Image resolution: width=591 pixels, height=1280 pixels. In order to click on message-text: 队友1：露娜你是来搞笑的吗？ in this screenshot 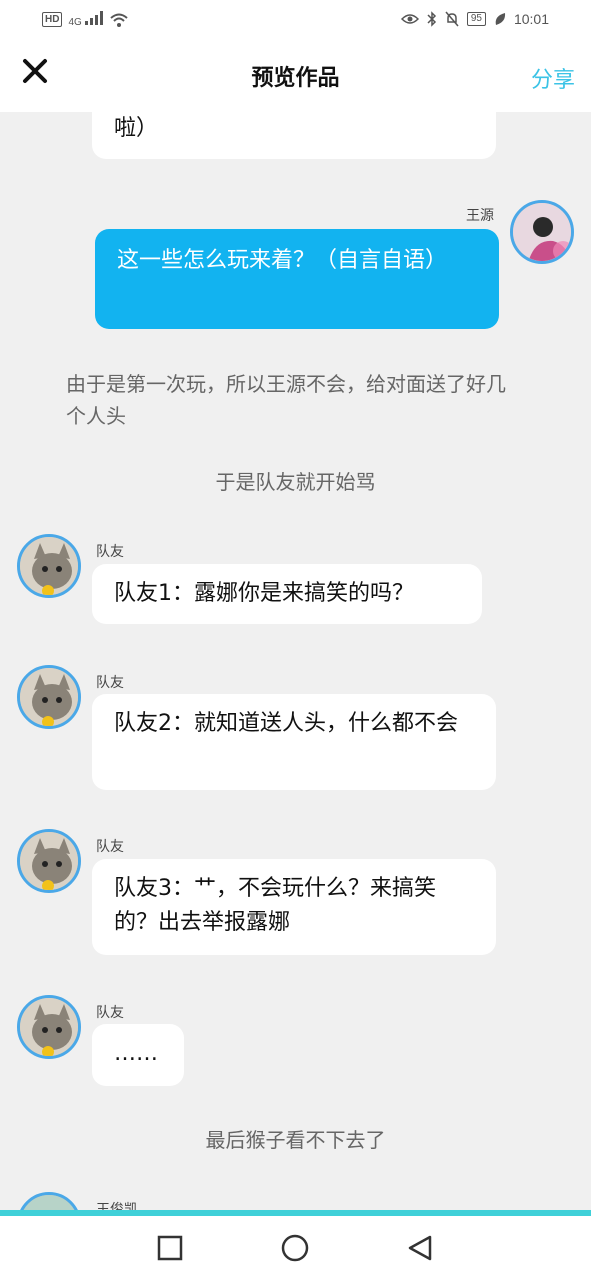, I will do `click(264, 593)`.